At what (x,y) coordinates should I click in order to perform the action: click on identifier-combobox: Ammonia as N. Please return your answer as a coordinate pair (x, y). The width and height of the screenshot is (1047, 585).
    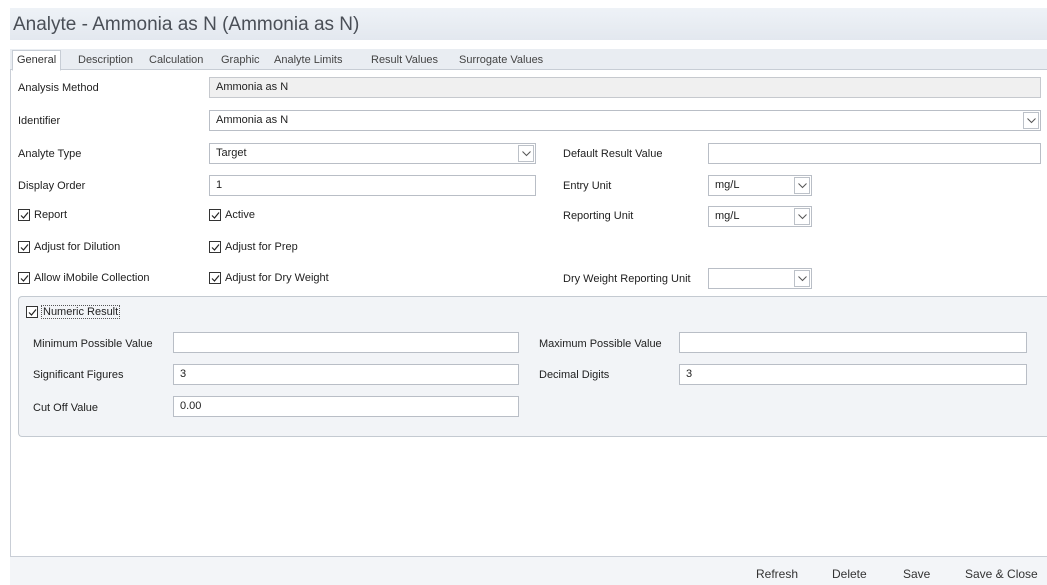
    Looking at the image, I should click on (625, 120).